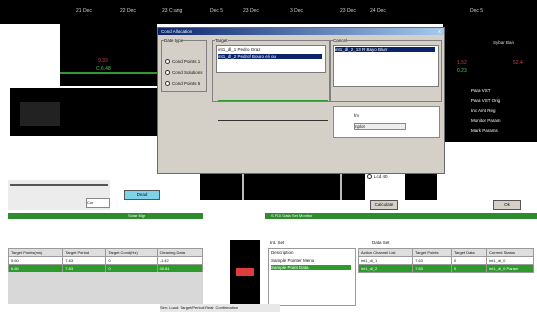 The image size is (537, 312). I want to click on column-header: Current Status, so click(510, 252).